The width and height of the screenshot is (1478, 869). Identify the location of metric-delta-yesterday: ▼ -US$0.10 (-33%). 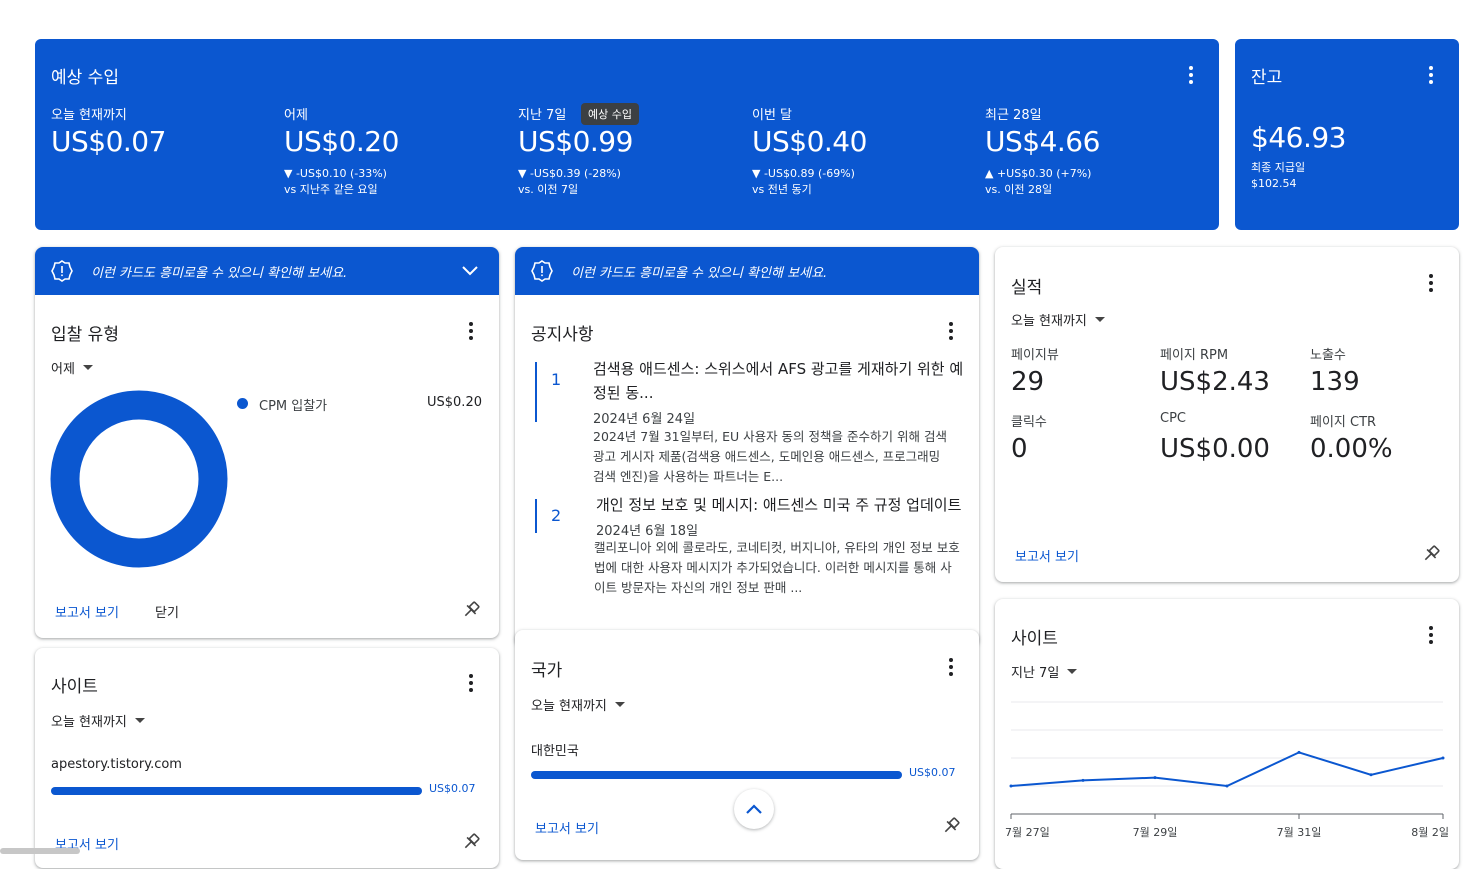
(335, 173).